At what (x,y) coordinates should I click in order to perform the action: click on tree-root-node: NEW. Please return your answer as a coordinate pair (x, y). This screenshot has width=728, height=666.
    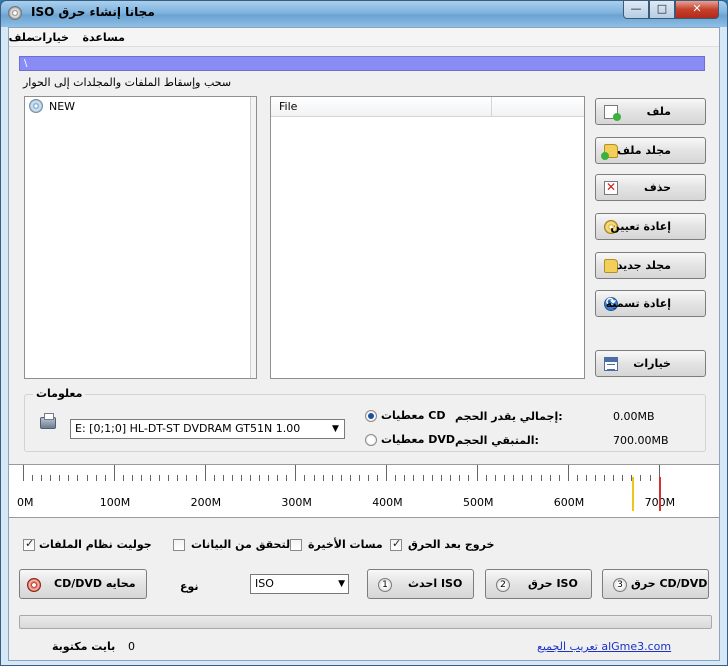
    Looking at the image, I should click on (52, 106).